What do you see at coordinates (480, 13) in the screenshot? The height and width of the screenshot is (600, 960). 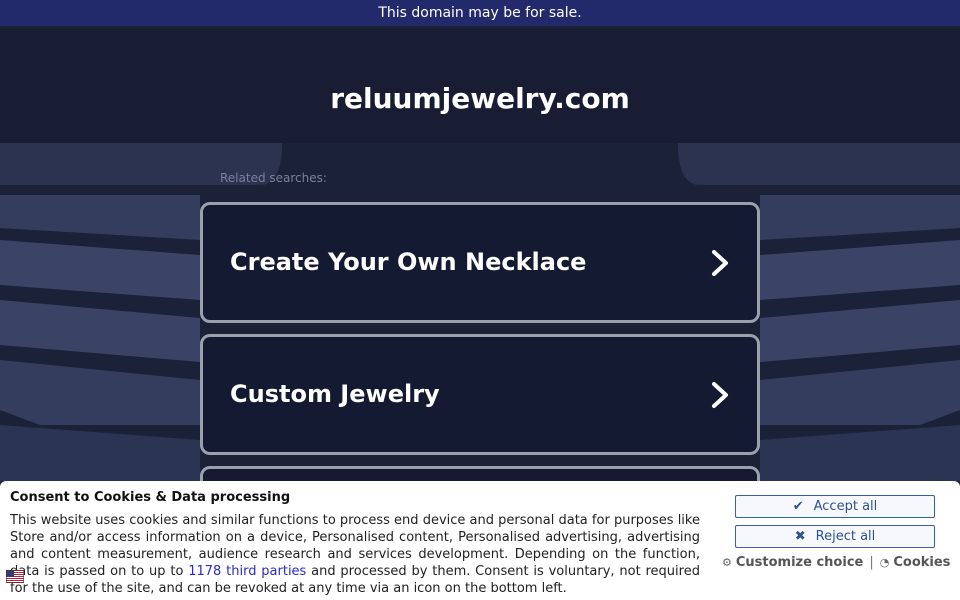 I see `for-sale-banner: This domain may be for sale.` at bounding box center [480, 13].